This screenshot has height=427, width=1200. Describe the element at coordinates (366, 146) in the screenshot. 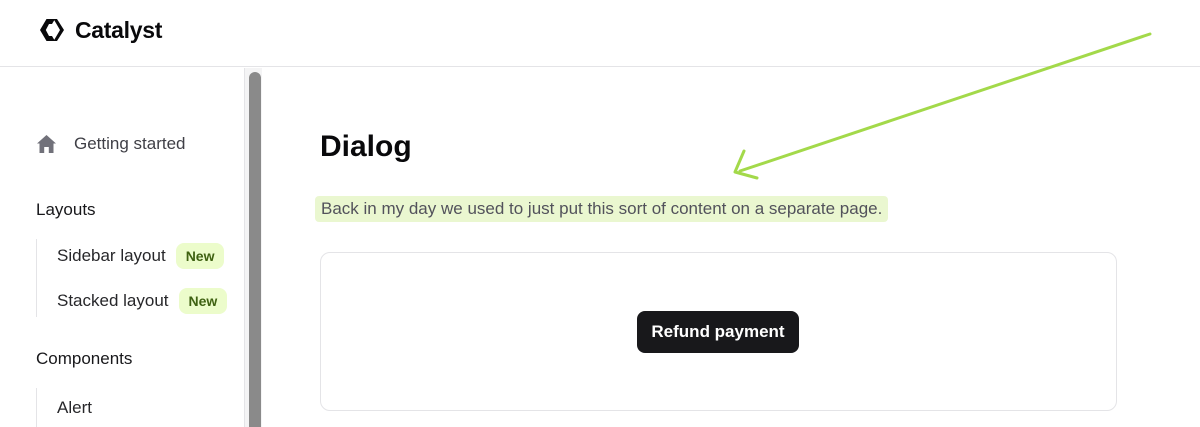

I see `page-title: Dialog` at that location.